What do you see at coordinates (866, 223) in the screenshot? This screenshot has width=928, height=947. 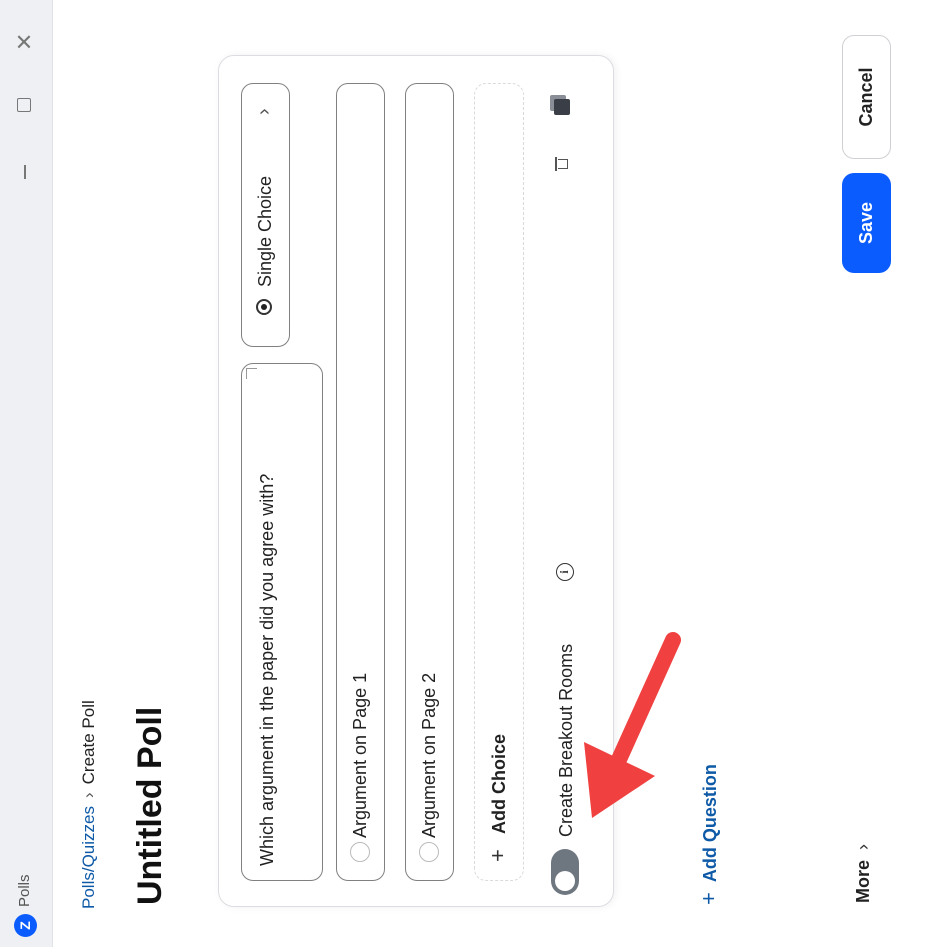 I see `save-button: Save` at bounding box center [866, 223].